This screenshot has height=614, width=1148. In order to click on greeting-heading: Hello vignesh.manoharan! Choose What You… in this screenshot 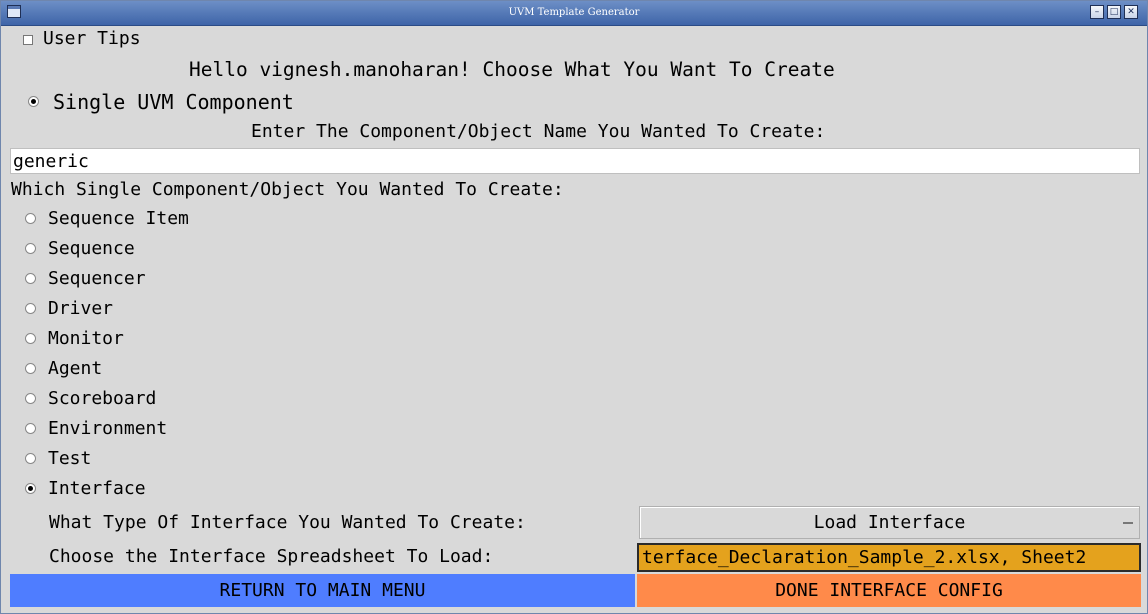, I will do `click(512, 69)`.